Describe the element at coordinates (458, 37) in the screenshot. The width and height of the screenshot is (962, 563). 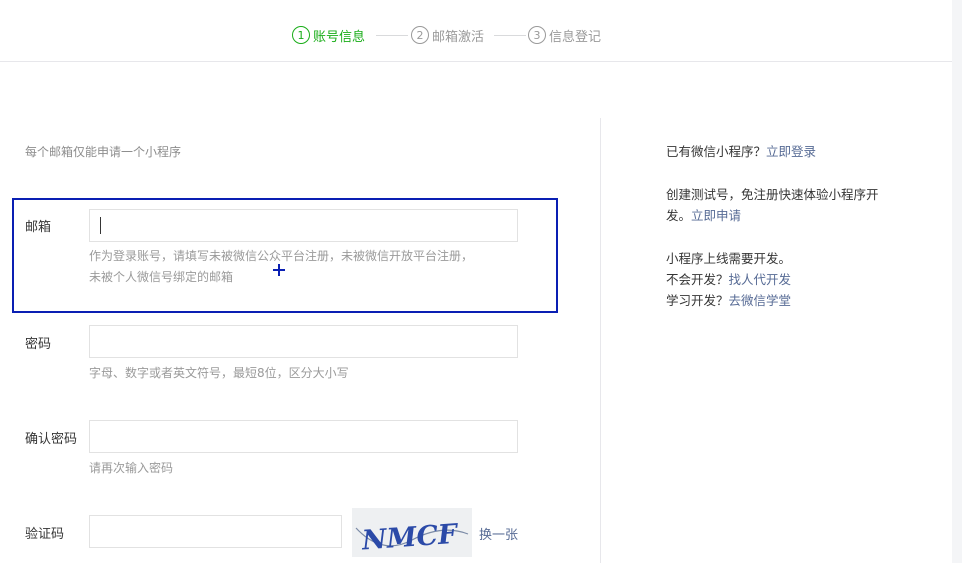
I see `step-label: 邮箱激活` at that location.